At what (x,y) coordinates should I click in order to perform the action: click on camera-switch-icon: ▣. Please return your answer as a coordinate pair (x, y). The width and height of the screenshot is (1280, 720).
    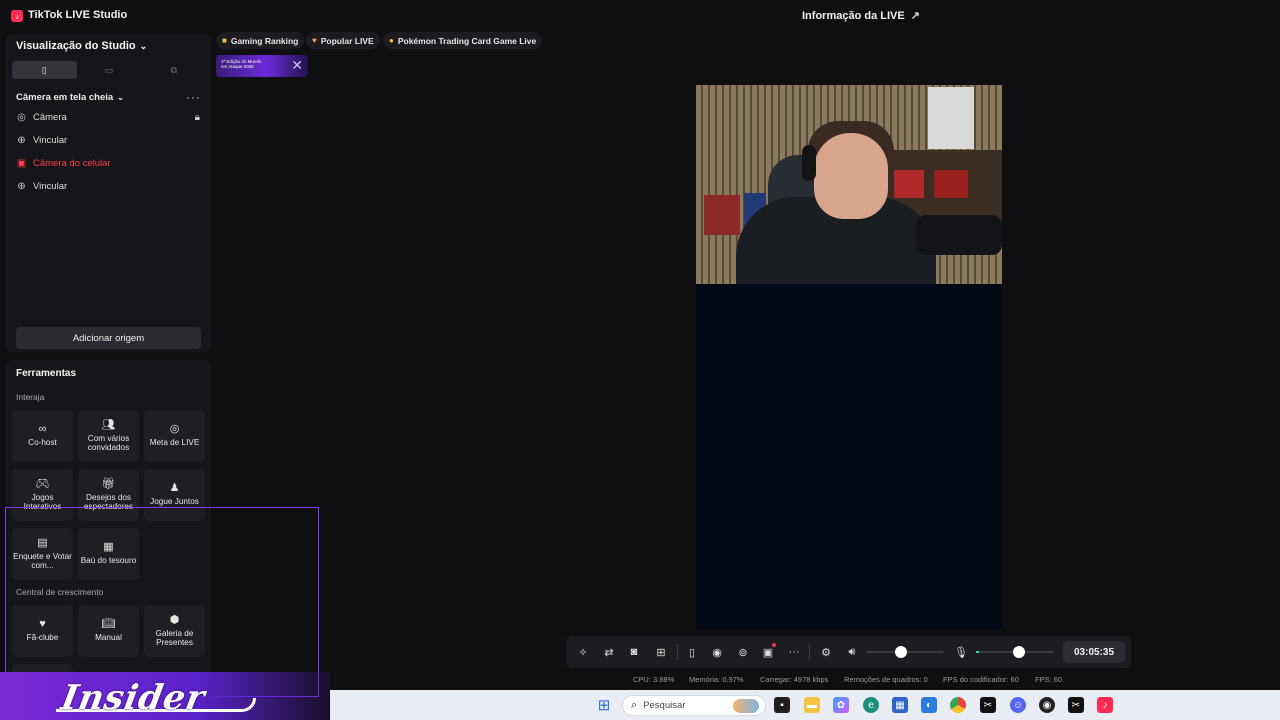
    Looking at the image, I should click on (768, 651).